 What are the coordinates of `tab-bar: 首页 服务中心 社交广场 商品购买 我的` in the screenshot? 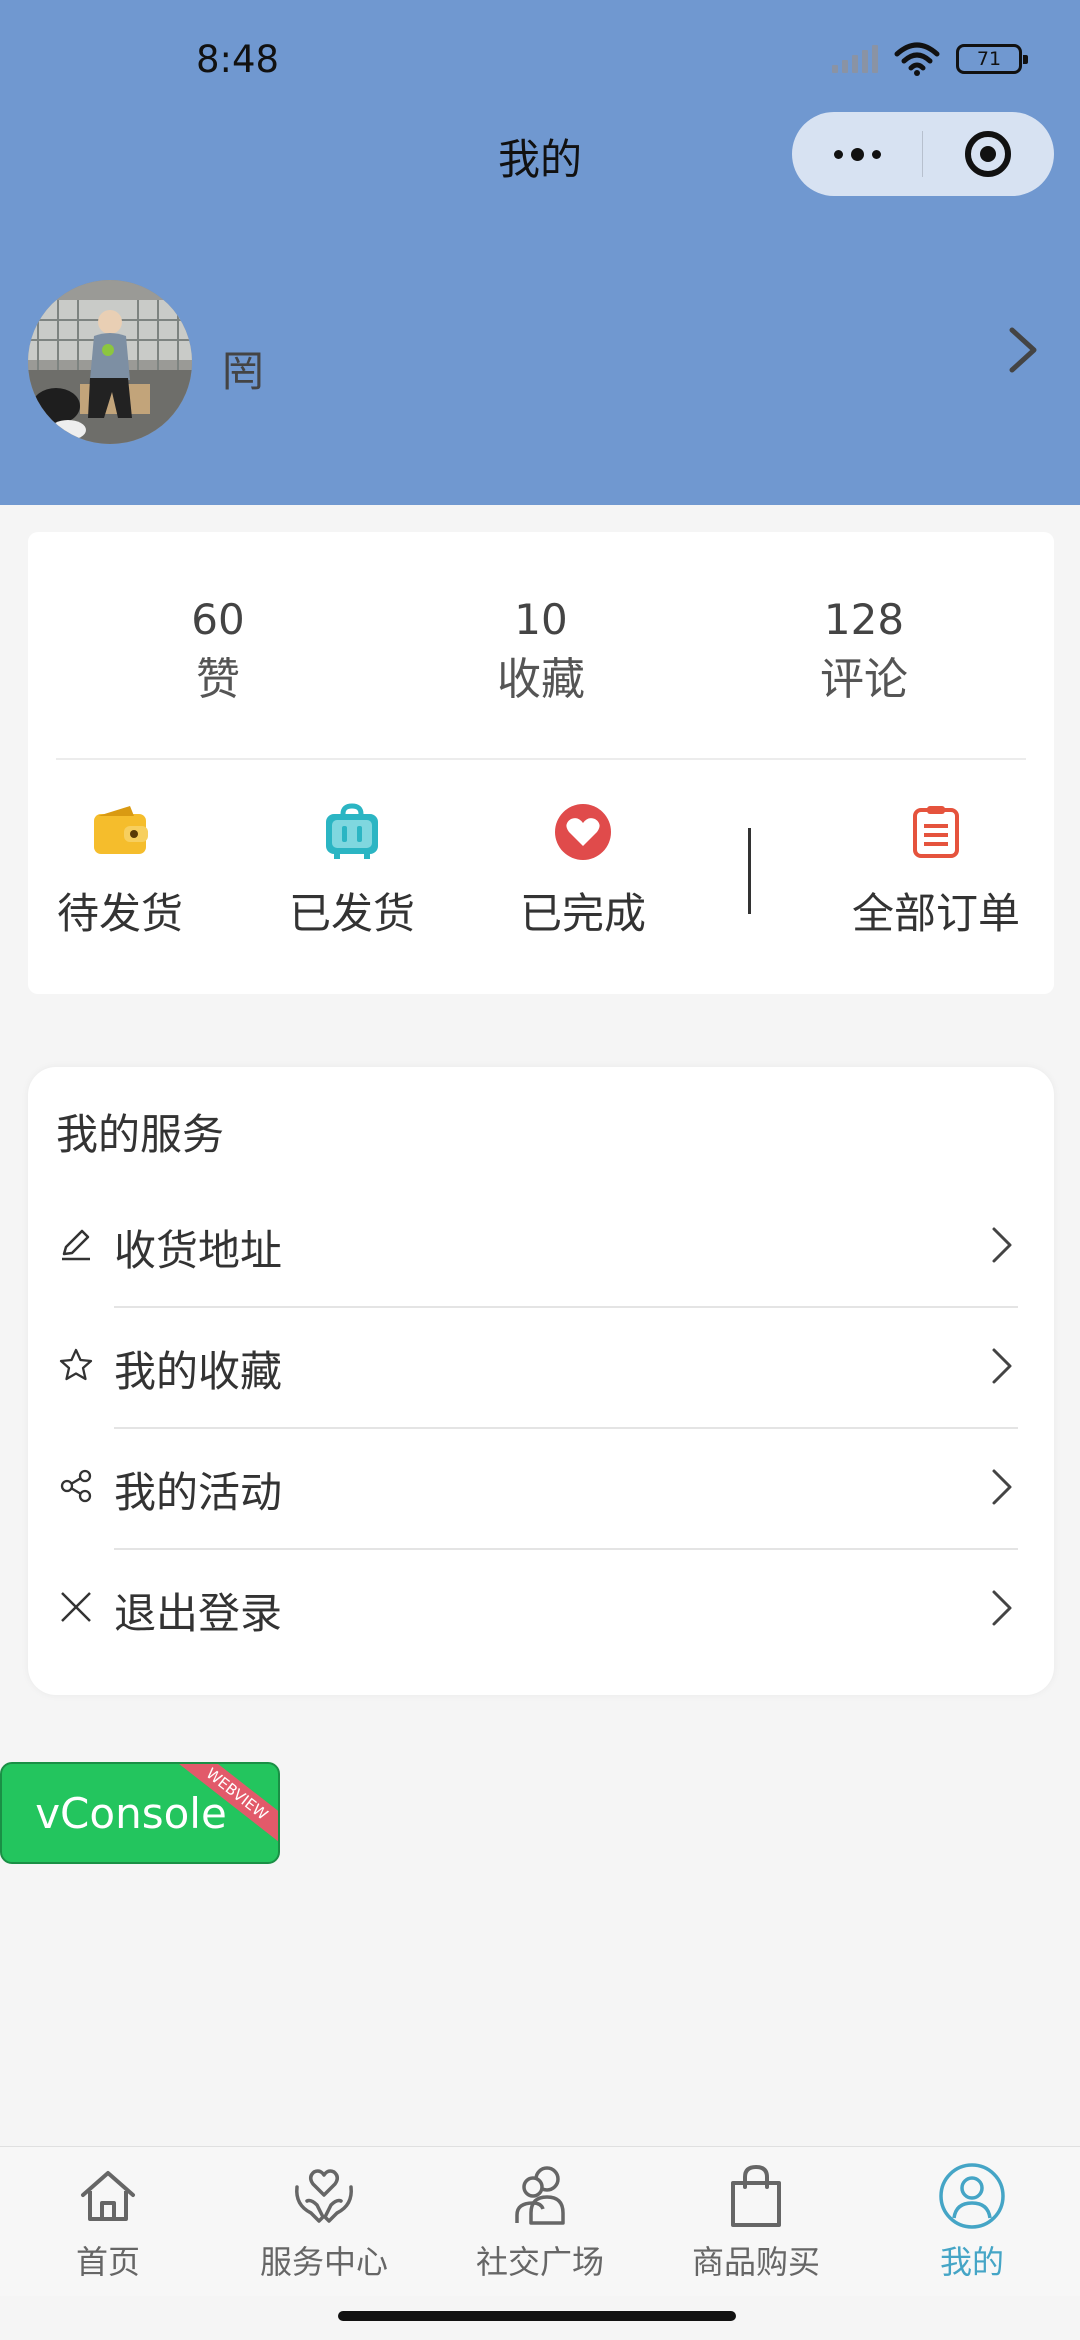 It's located at (540, 2221).